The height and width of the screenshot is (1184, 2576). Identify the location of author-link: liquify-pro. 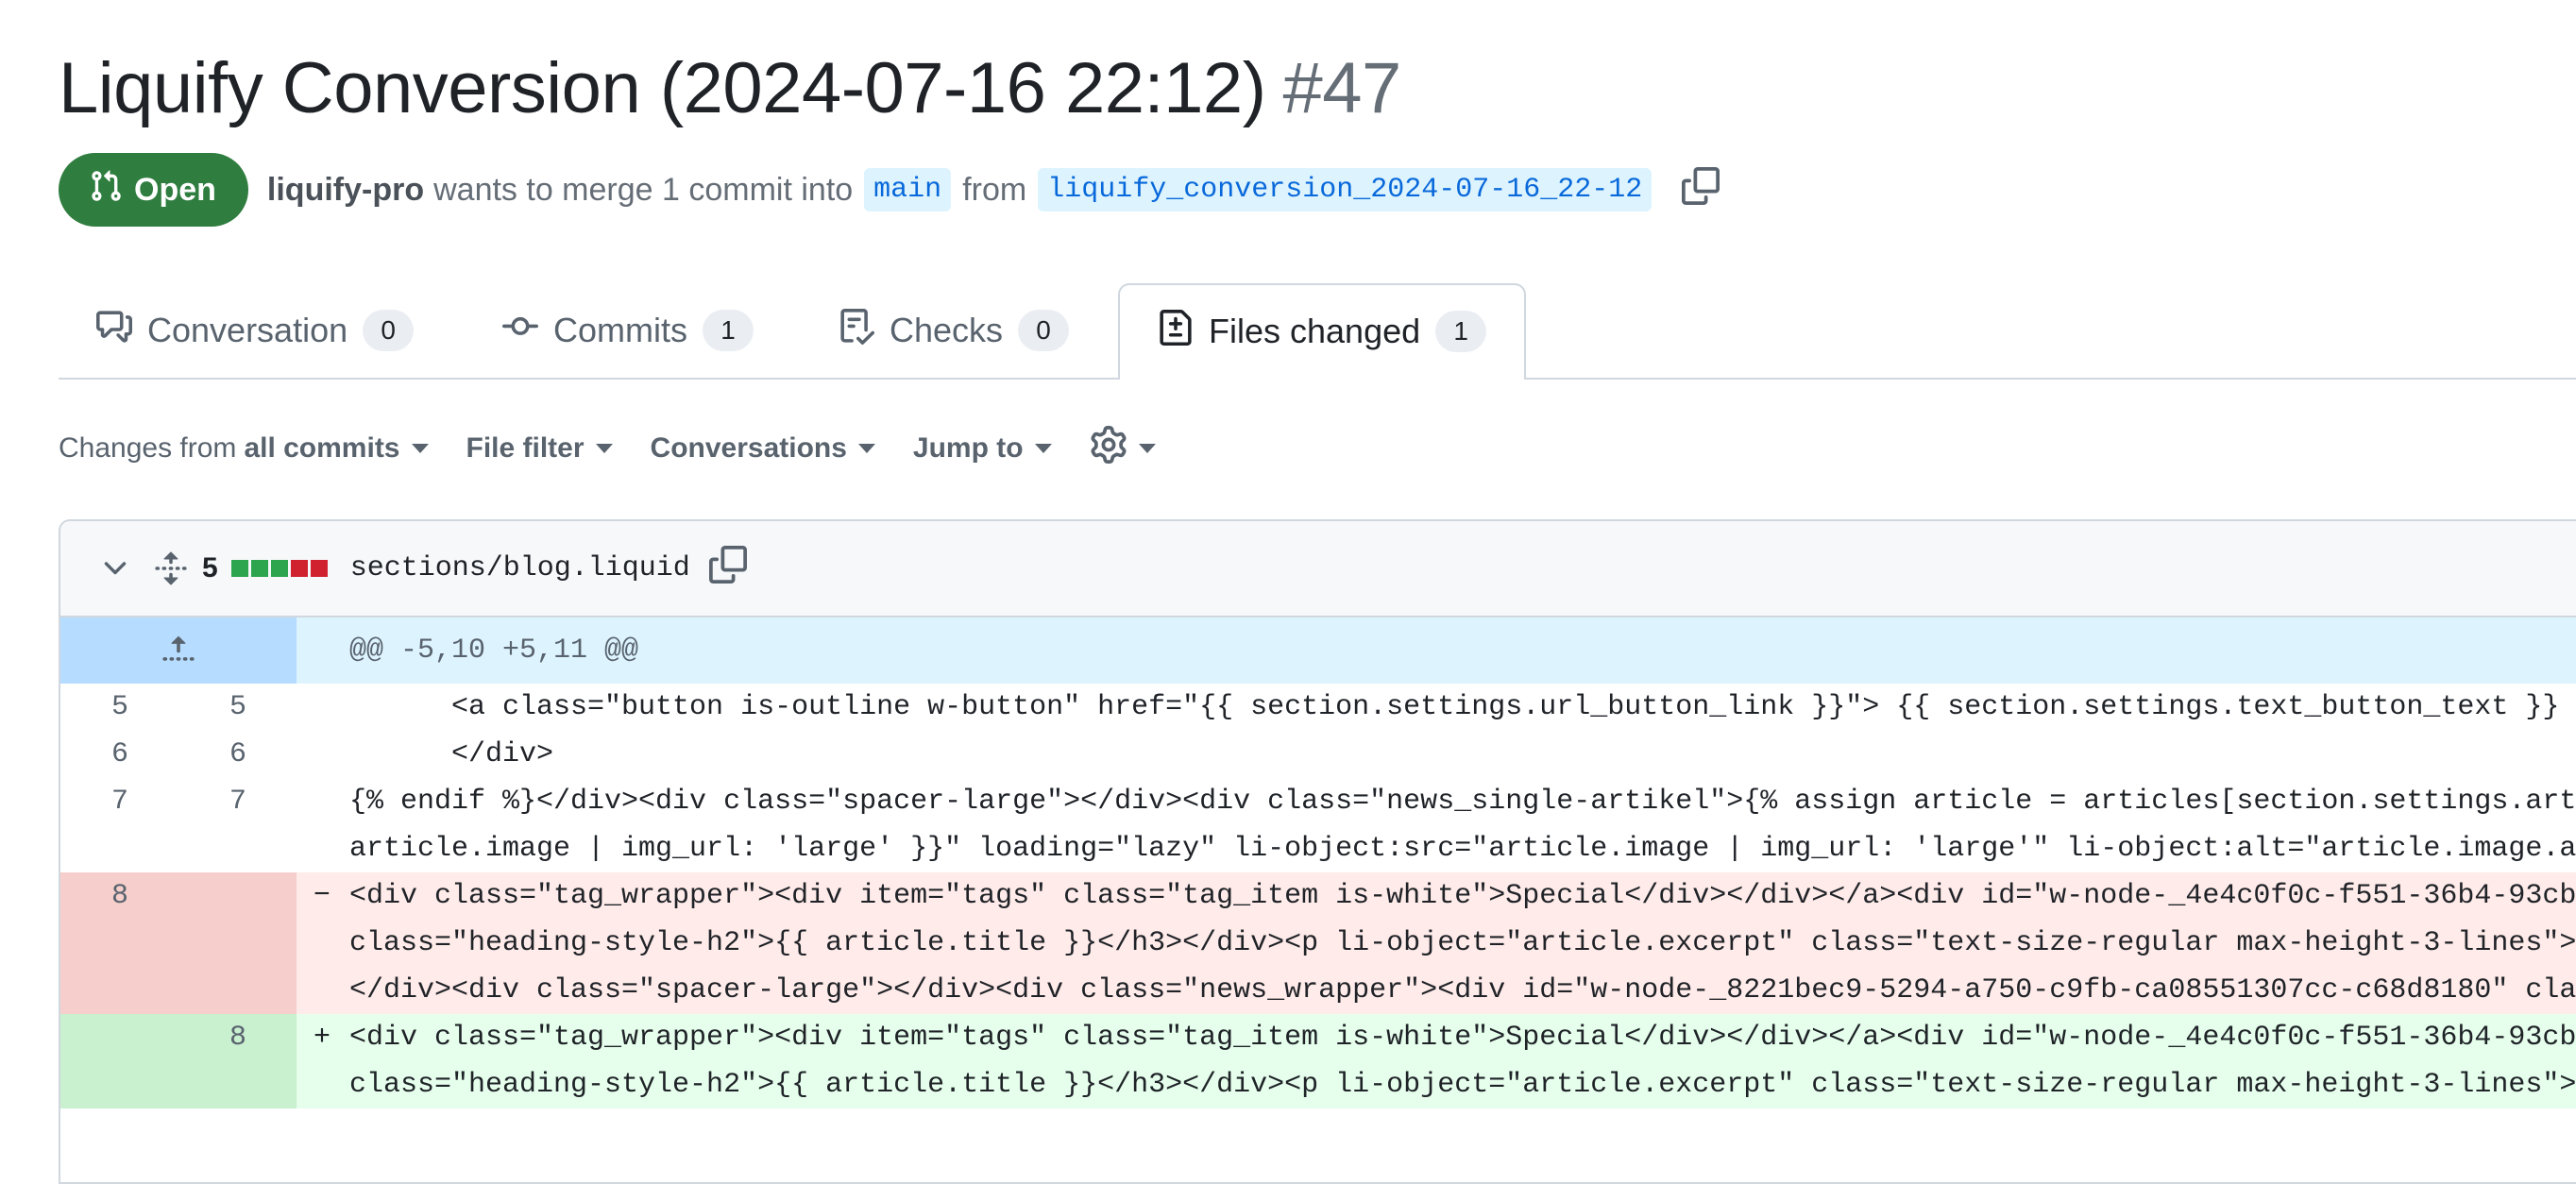
(345, 190).